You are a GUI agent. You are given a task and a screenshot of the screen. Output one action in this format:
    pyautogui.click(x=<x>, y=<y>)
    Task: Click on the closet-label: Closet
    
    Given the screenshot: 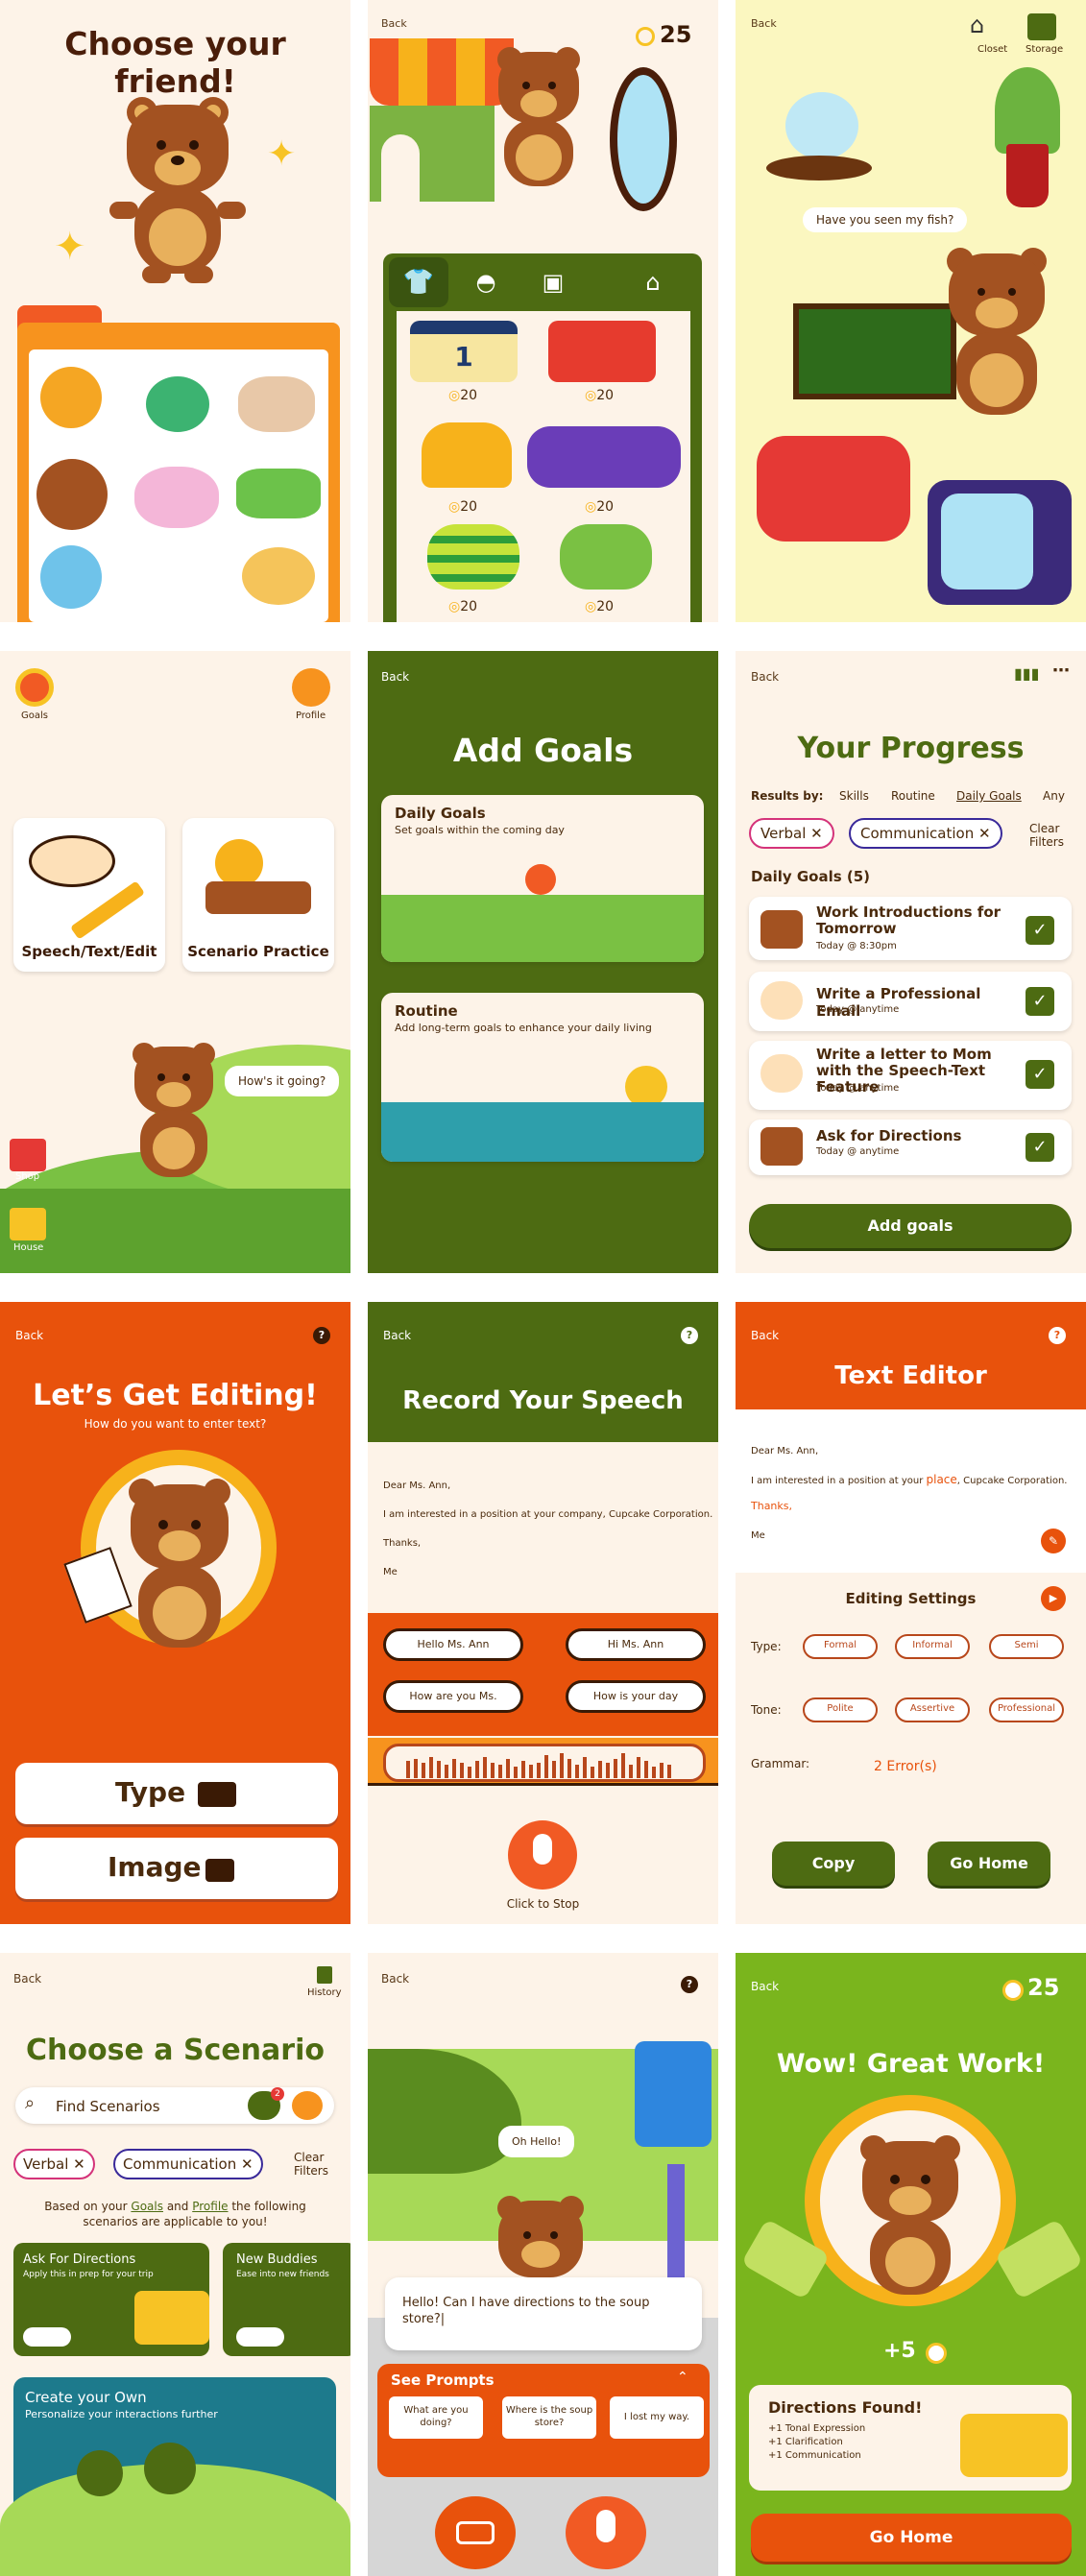 What is the action you would take?
    pyautogui.click(x=992, y=49)
    